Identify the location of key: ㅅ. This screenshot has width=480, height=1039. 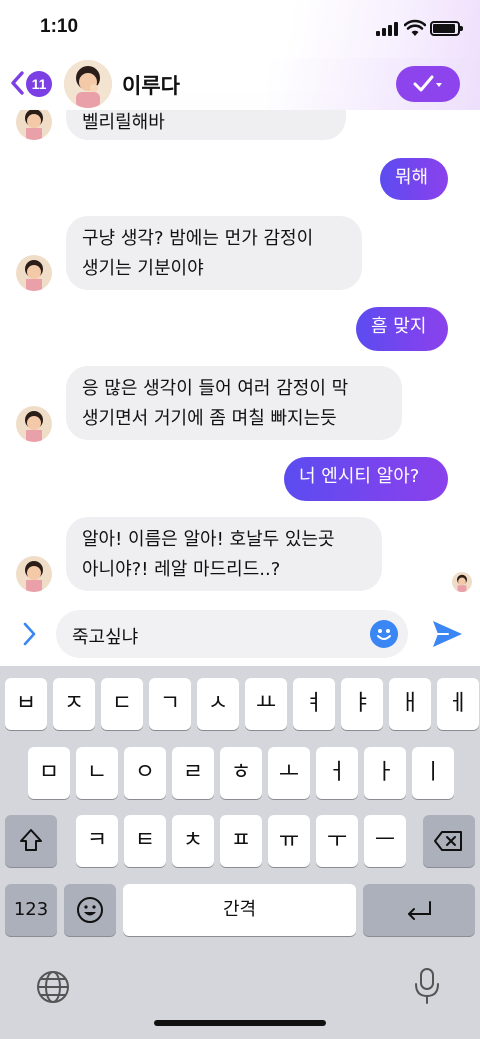
(218, 704).